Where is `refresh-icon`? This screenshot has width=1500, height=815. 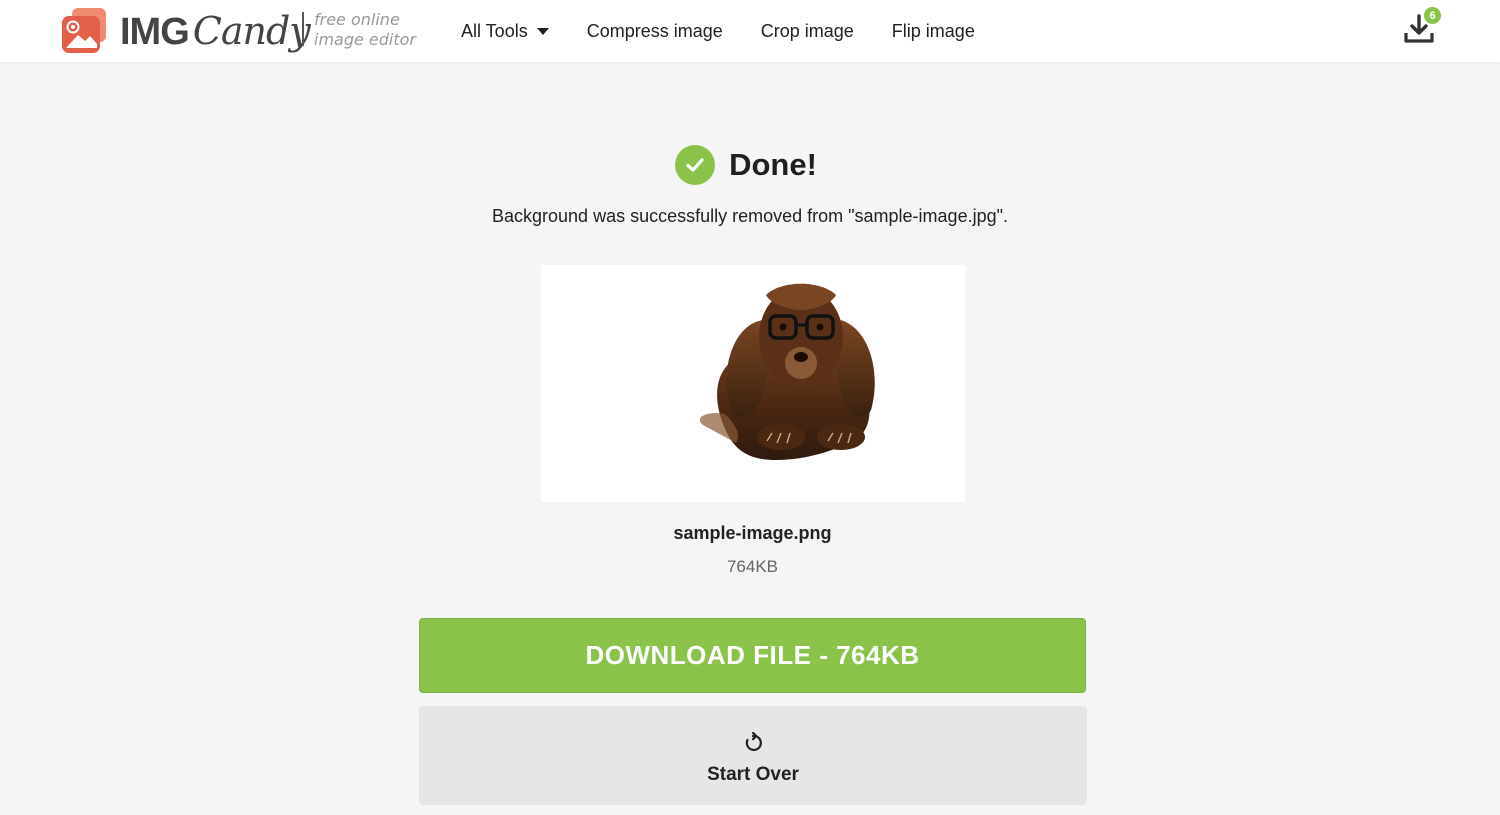 refresh-icon is located at coordinates (753, 741).